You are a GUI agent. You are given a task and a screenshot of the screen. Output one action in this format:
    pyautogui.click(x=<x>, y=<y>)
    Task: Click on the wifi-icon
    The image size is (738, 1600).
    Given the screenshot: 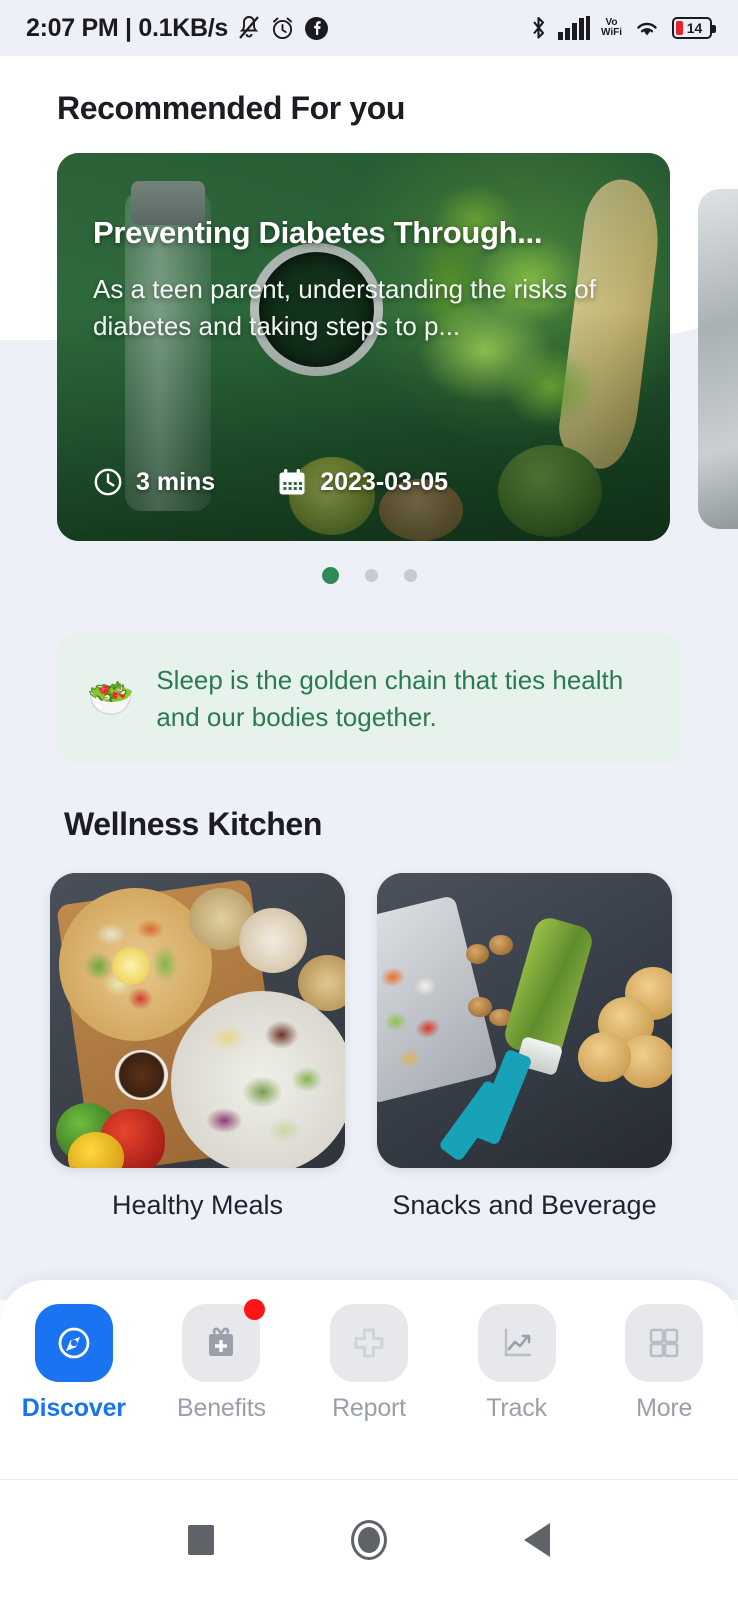 What is the action you would take?
    pyautogui.click(x=647, y=29)
    